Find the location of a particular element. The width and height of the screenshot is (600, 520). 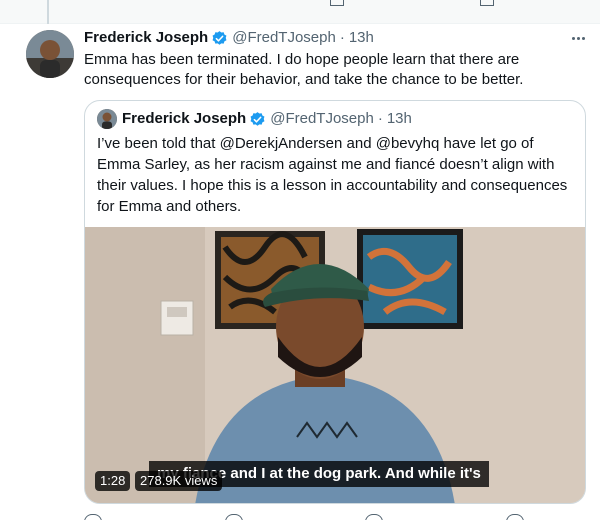

avatar-image is located at coordinates (50, 54).